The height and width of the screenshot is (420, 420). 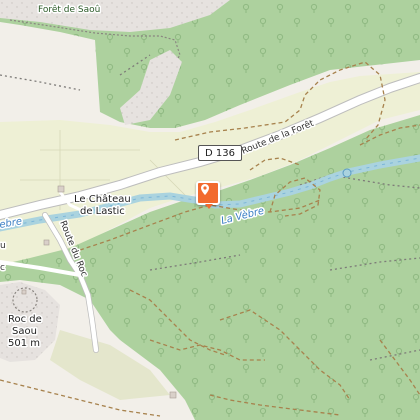 What do you see at coordinates (347, 173) in the screenshot?
I see `spring-marker` at bounding box center [347, 173].